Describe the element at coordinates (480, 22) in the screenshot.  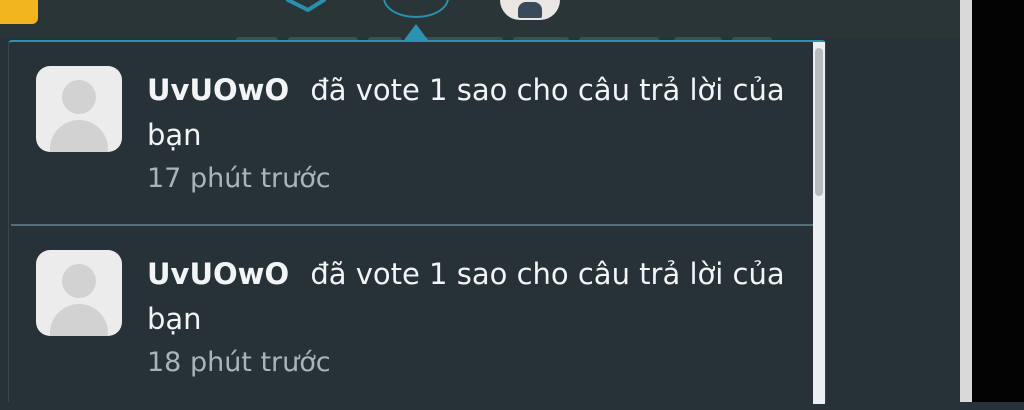
I see `top-navigation-bar` at that location.